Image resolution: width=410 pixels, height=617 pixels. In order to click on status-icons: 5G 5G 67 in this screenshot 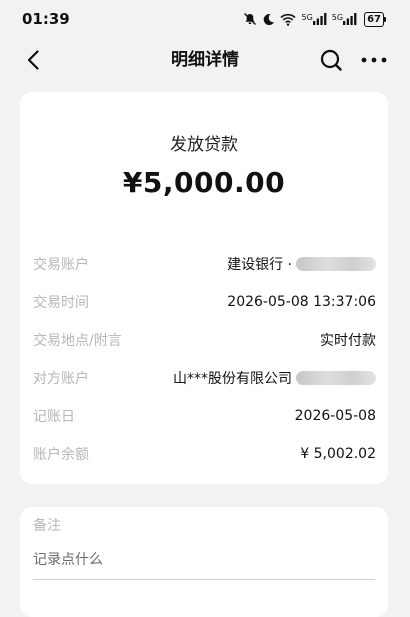, I will do `click(314, 19)`.